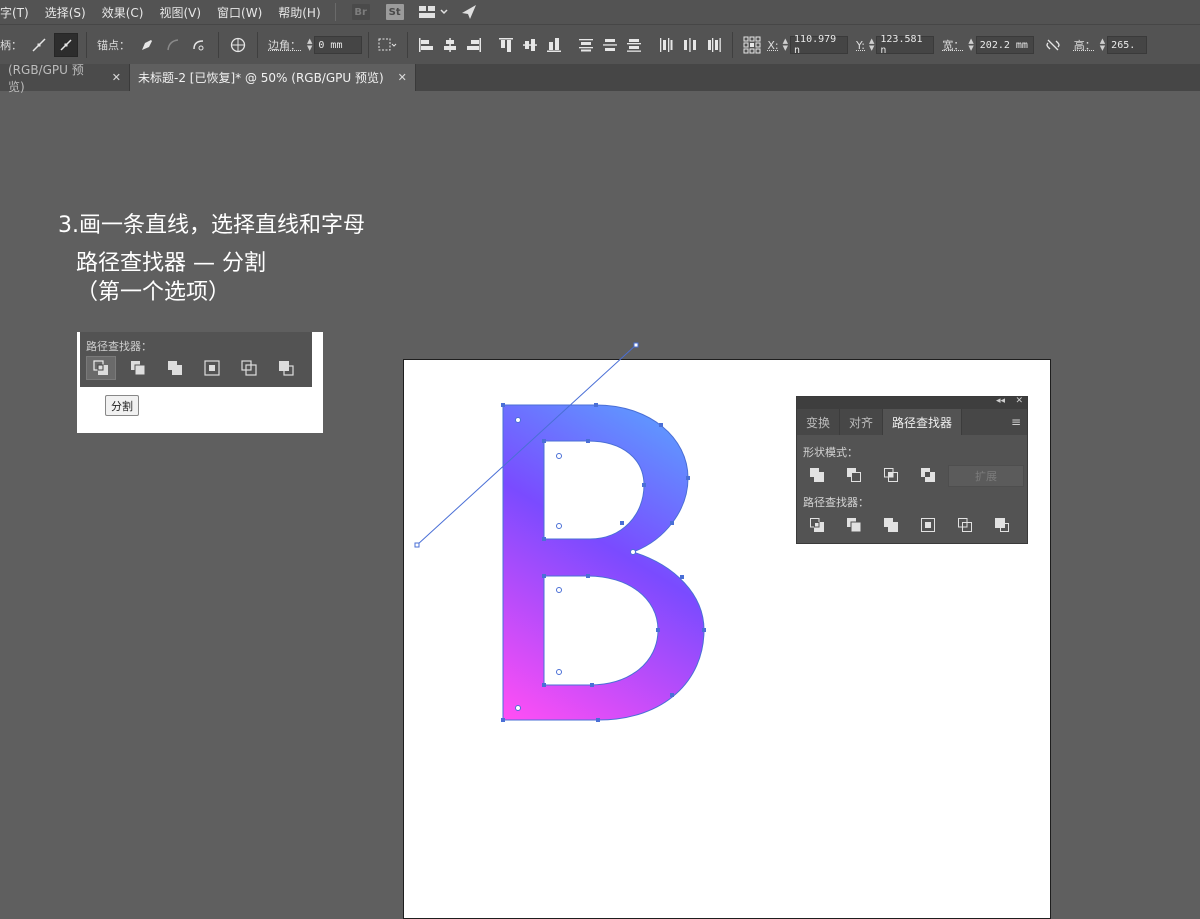  I want to click on crop-icon, so click(928, 525).